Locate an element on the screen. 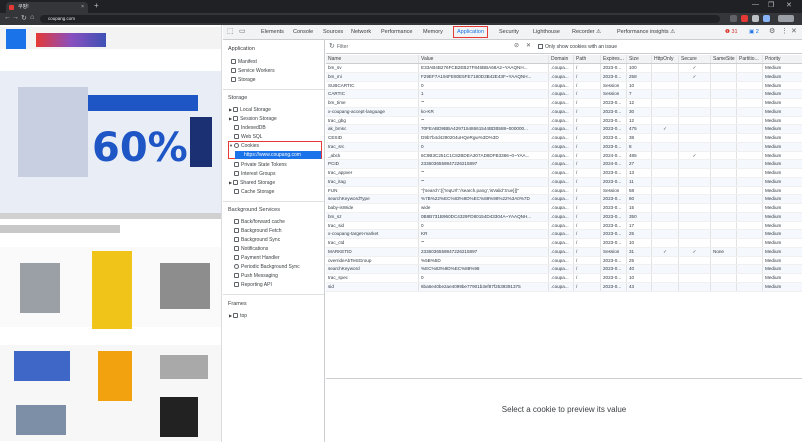 The width and height of the screenshot is (802, 442). sidebar-item-notifications: Notifications is located at coordinates (251, 249).